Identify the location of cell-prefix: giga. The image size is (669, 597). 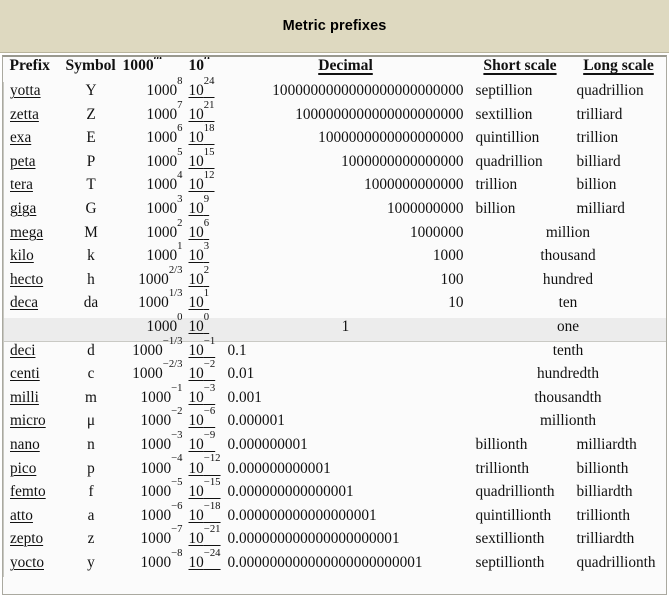
(34, 211).